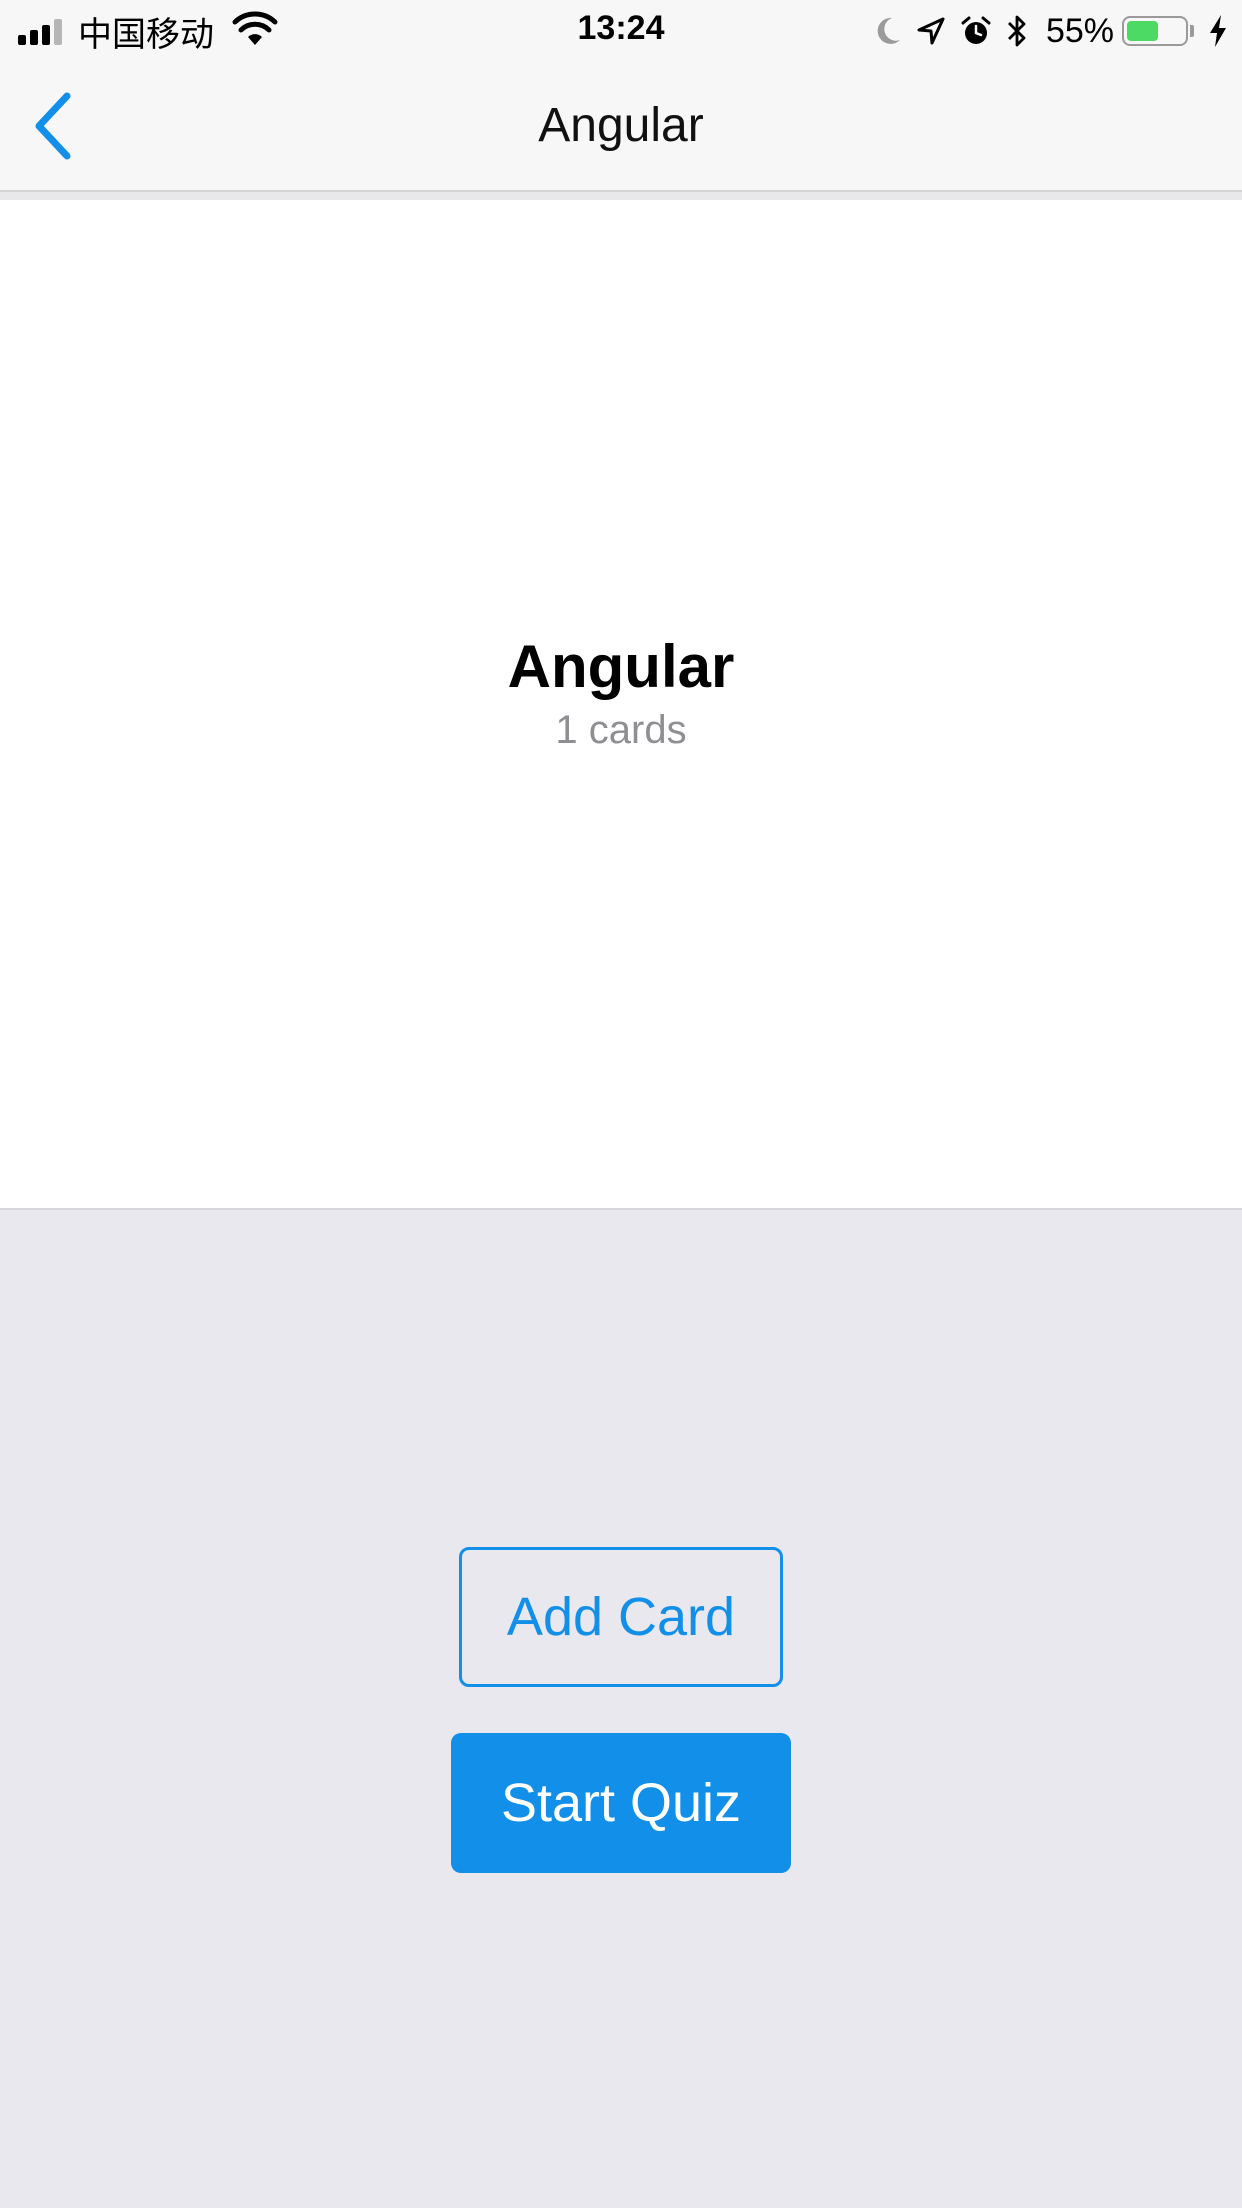  Describe the element at coordinates (1044, 31) in the screenshot. I see `status-right: 55%` at that location.